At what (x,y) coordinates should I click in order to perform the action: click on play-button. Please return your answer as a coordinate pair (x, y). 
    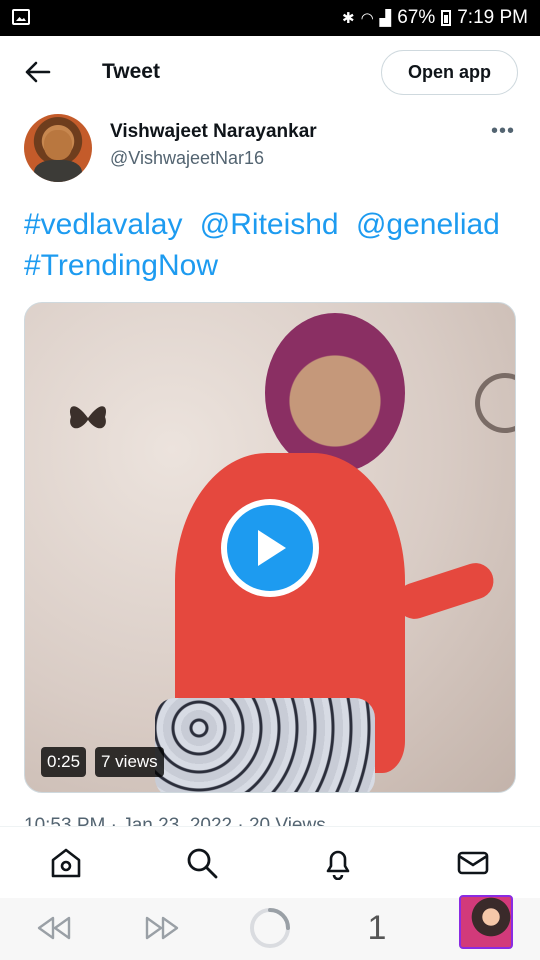
    Looking at the image, I should click on (270, 548).